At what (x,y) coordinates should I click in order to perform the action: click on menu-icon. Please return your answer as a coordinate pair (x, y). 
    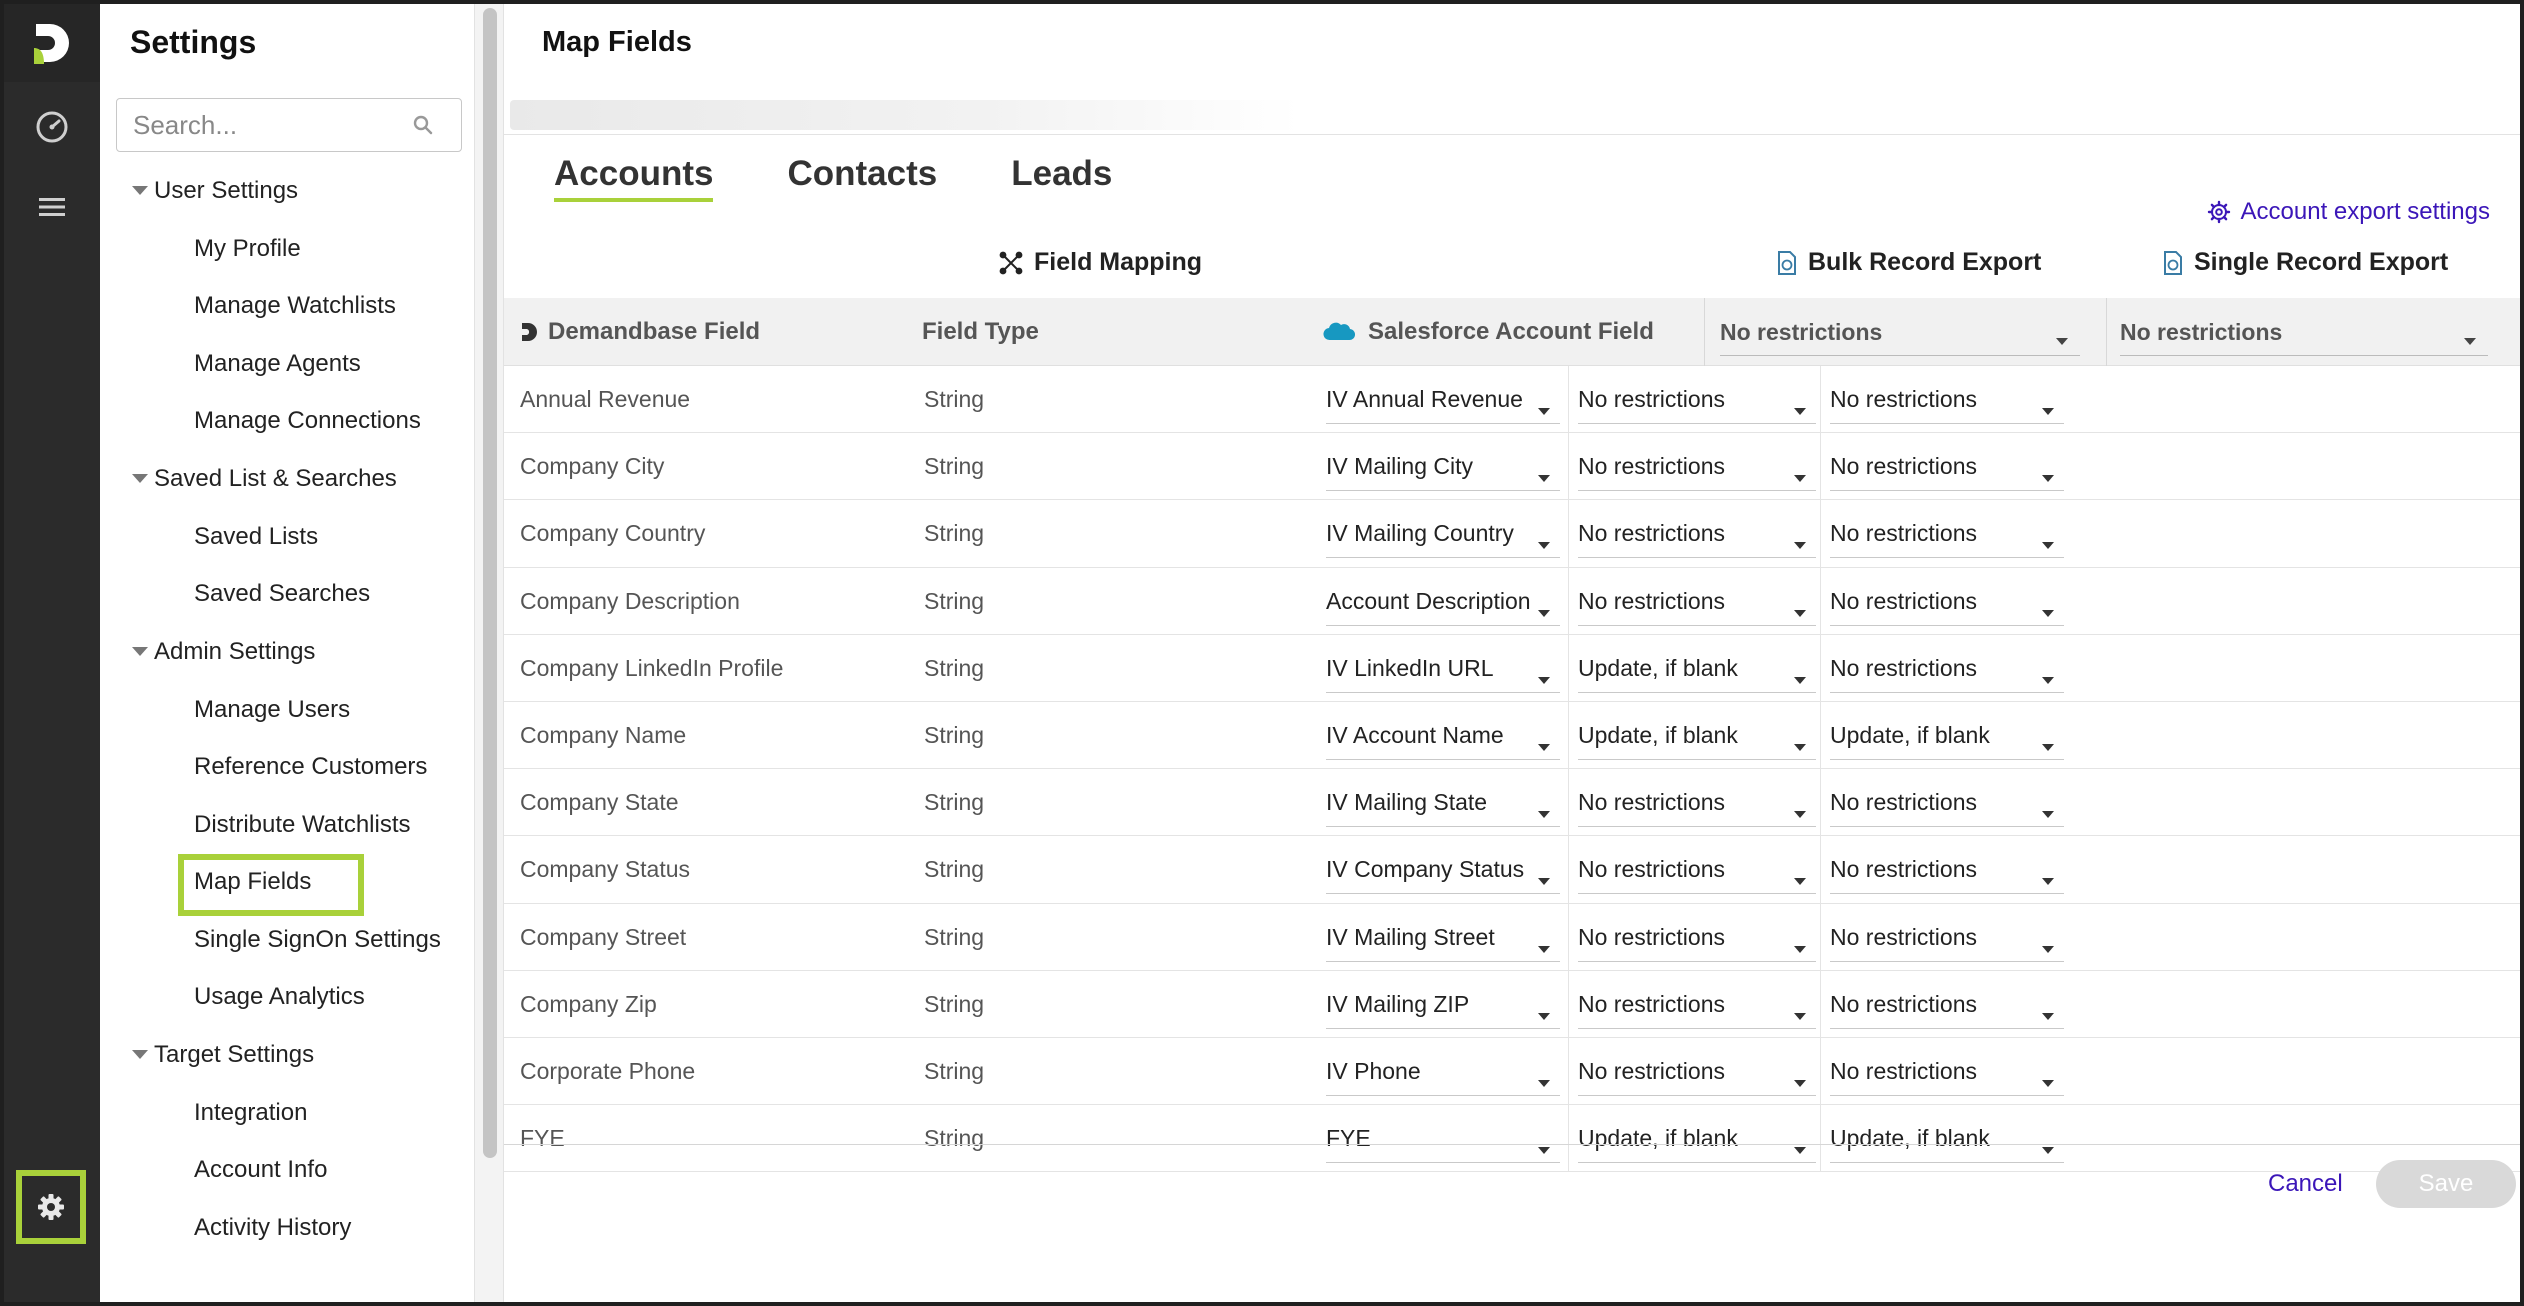
    Looking at the image, I should click on (52, 207).